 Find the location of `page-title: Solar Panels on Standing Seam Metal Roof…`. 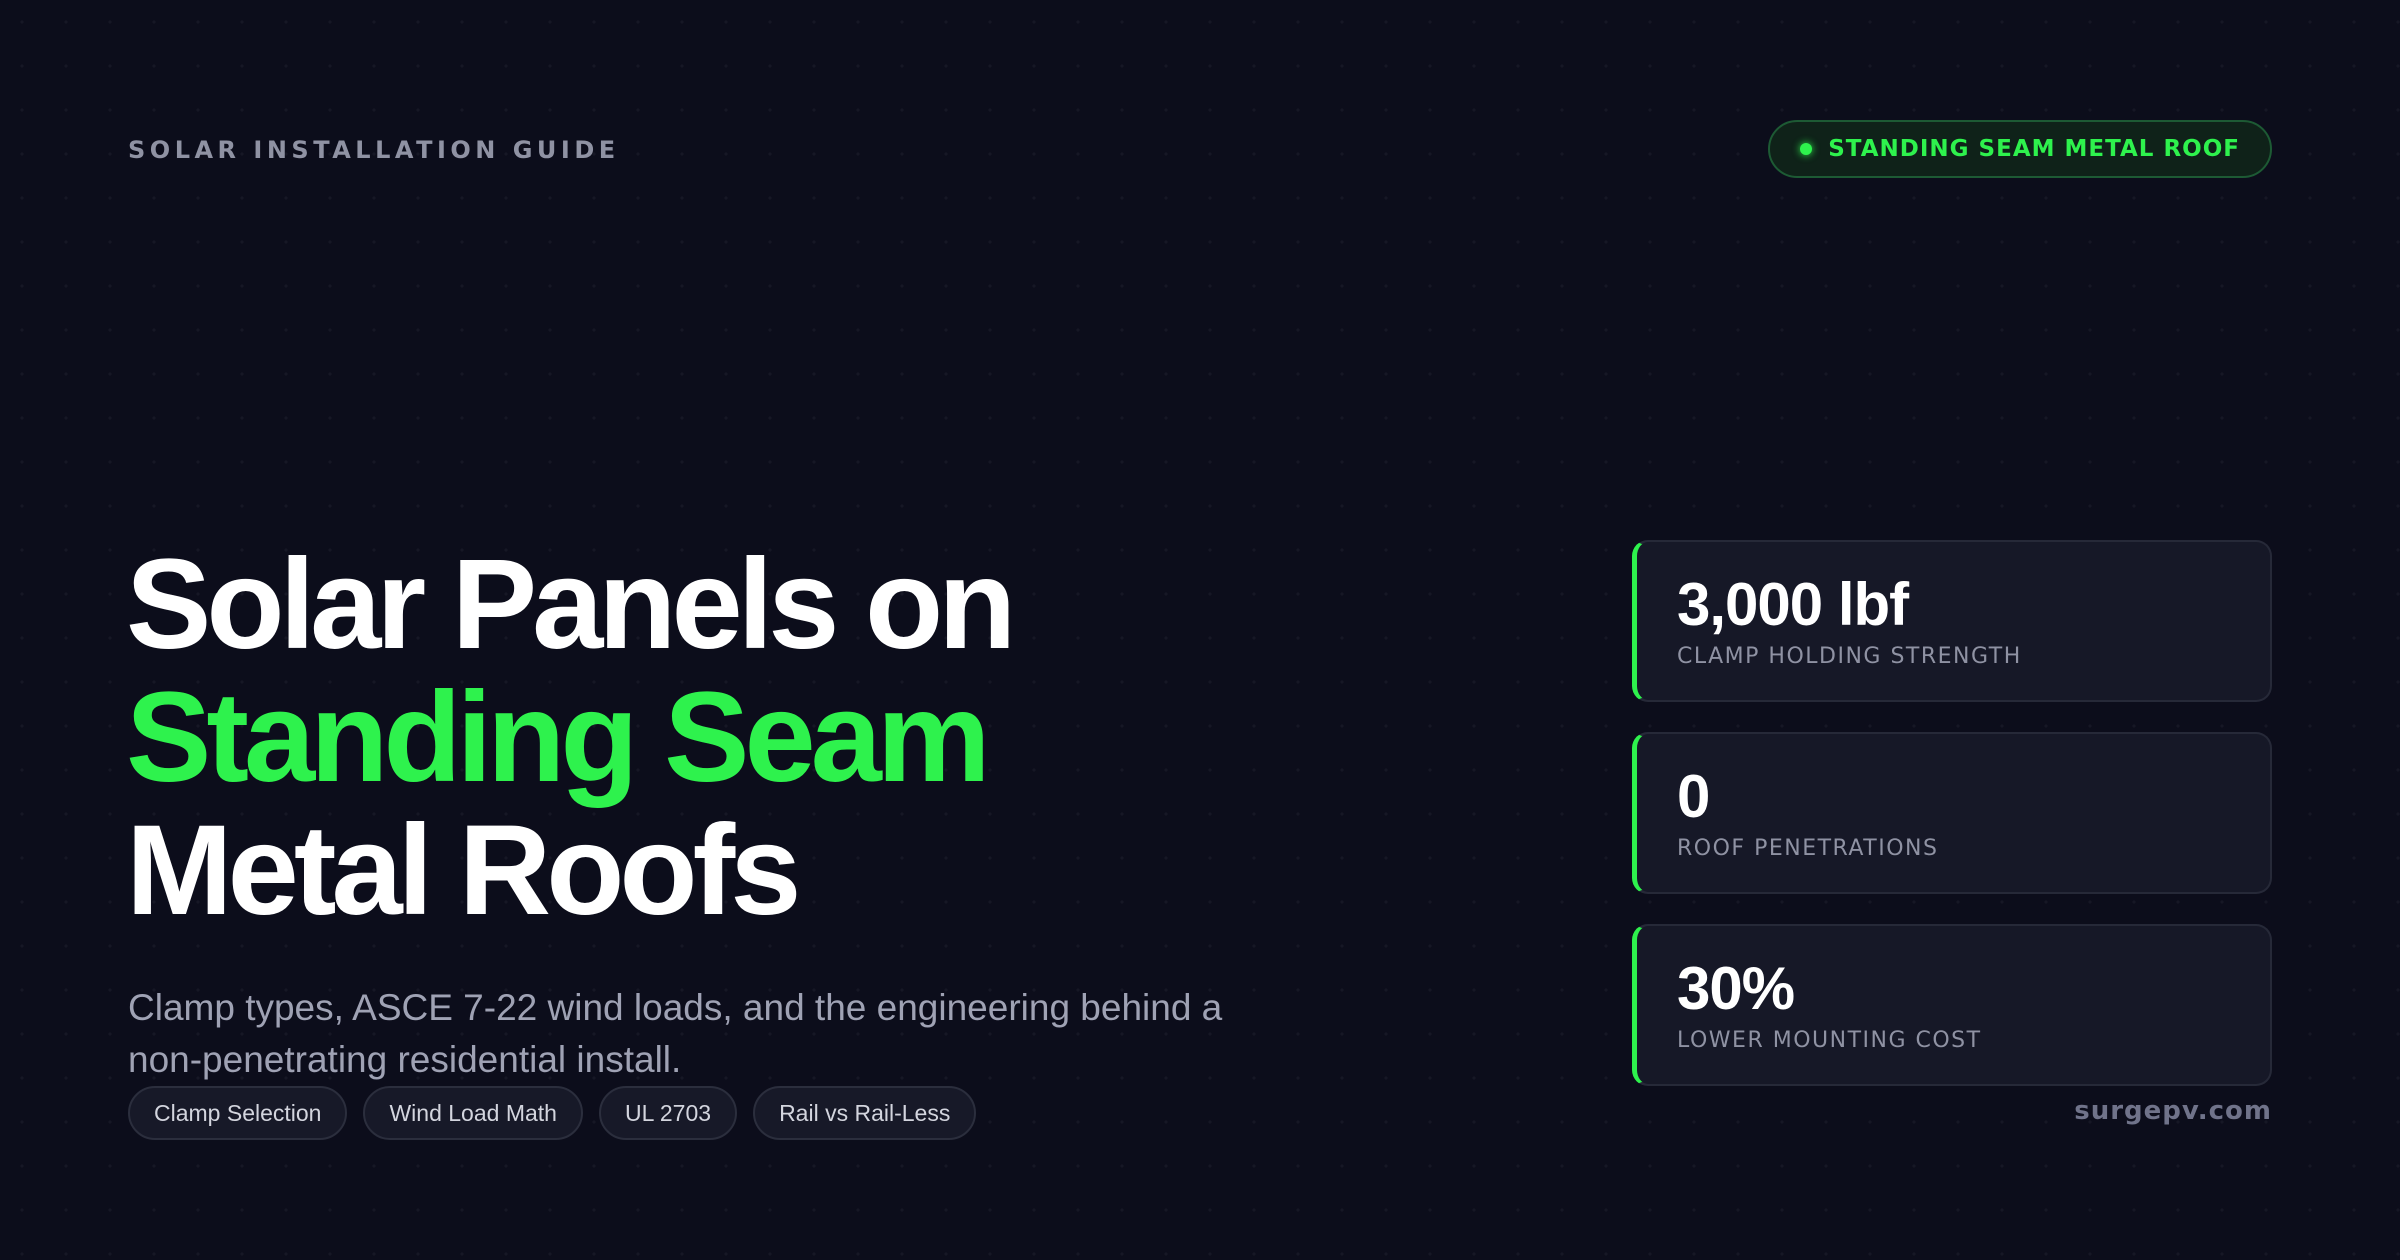

page-title: Solar Panels on Standing Seam Metal Roof… is located at coordinates (571, 737).